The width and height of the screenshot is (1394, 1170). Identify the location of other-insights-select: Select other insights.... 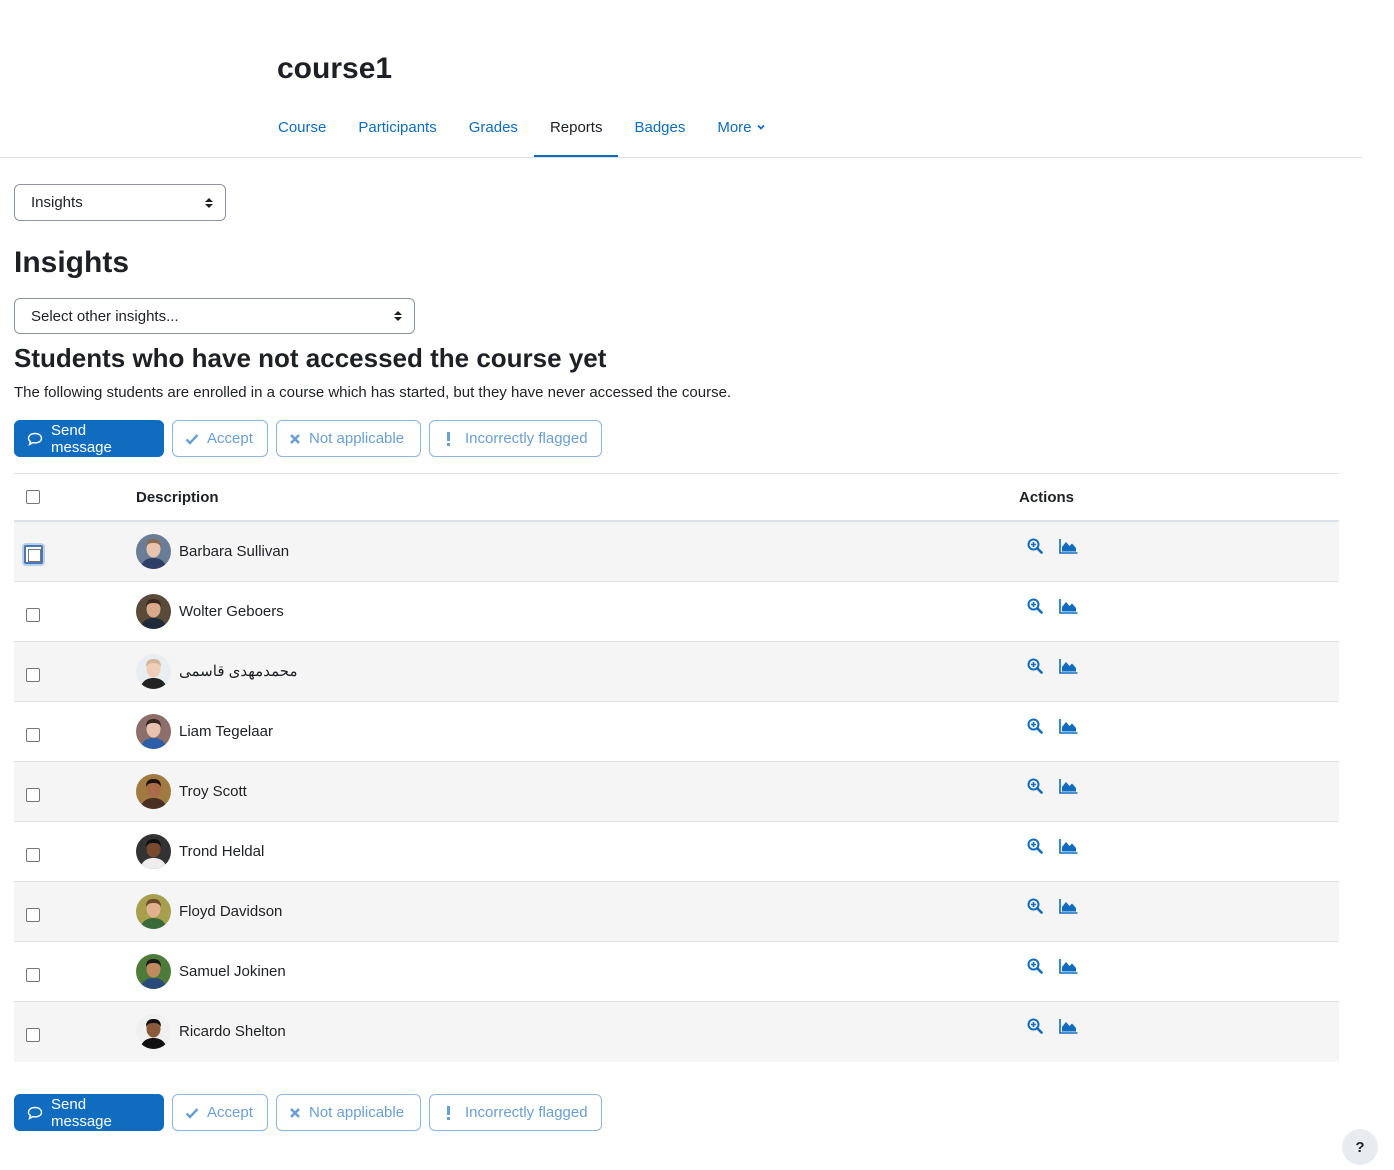
(214, 316).